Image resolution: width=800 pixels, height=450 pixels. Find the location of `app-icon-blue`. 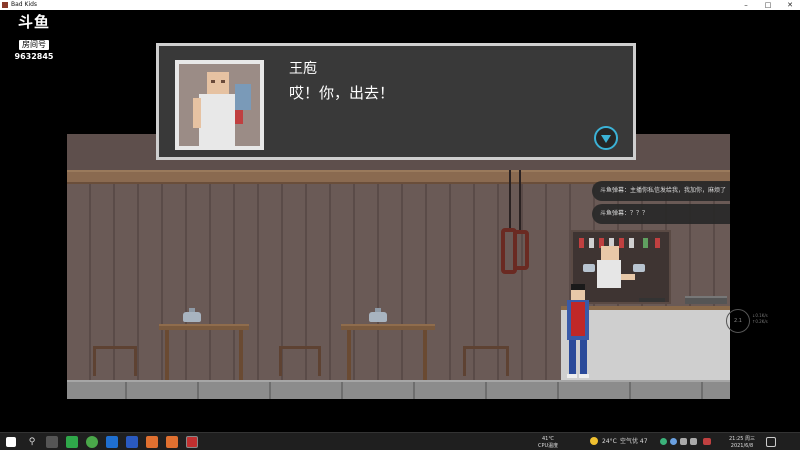

app-icon-blue is located at coordinates (112, 442).